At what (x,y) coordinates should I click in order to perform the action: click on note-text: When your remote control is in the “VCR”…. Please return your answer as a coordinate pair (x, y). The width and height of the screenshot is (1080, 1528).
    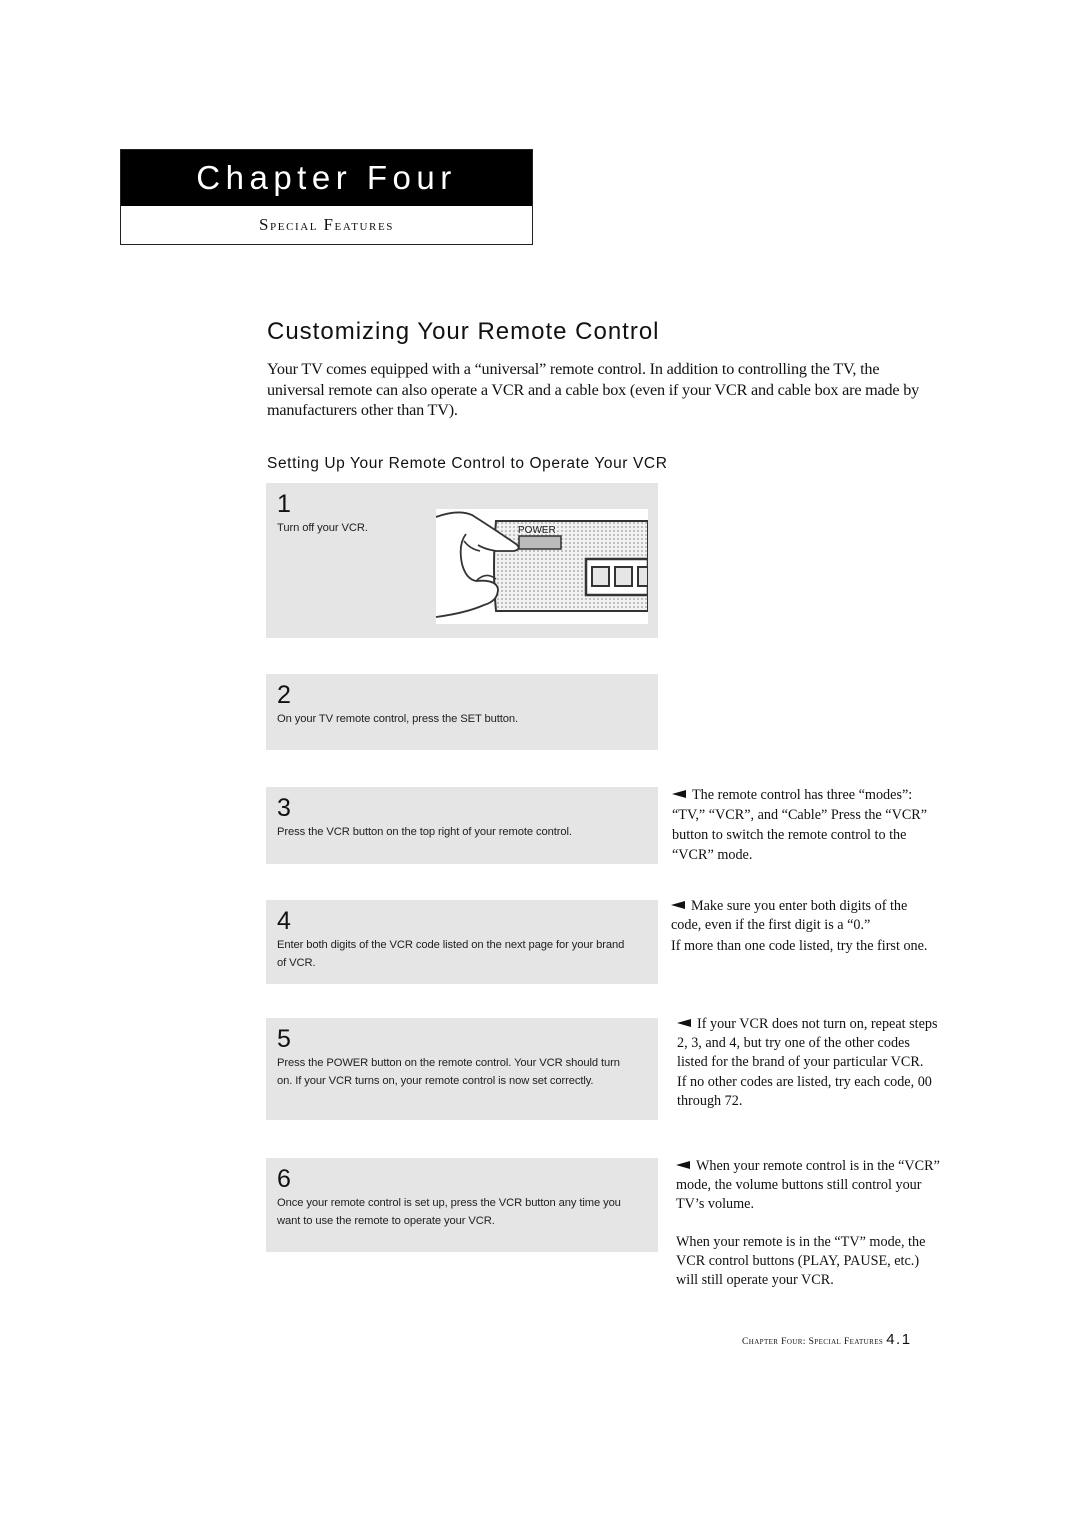
    Looking at the image, I should click on (808, 1185).